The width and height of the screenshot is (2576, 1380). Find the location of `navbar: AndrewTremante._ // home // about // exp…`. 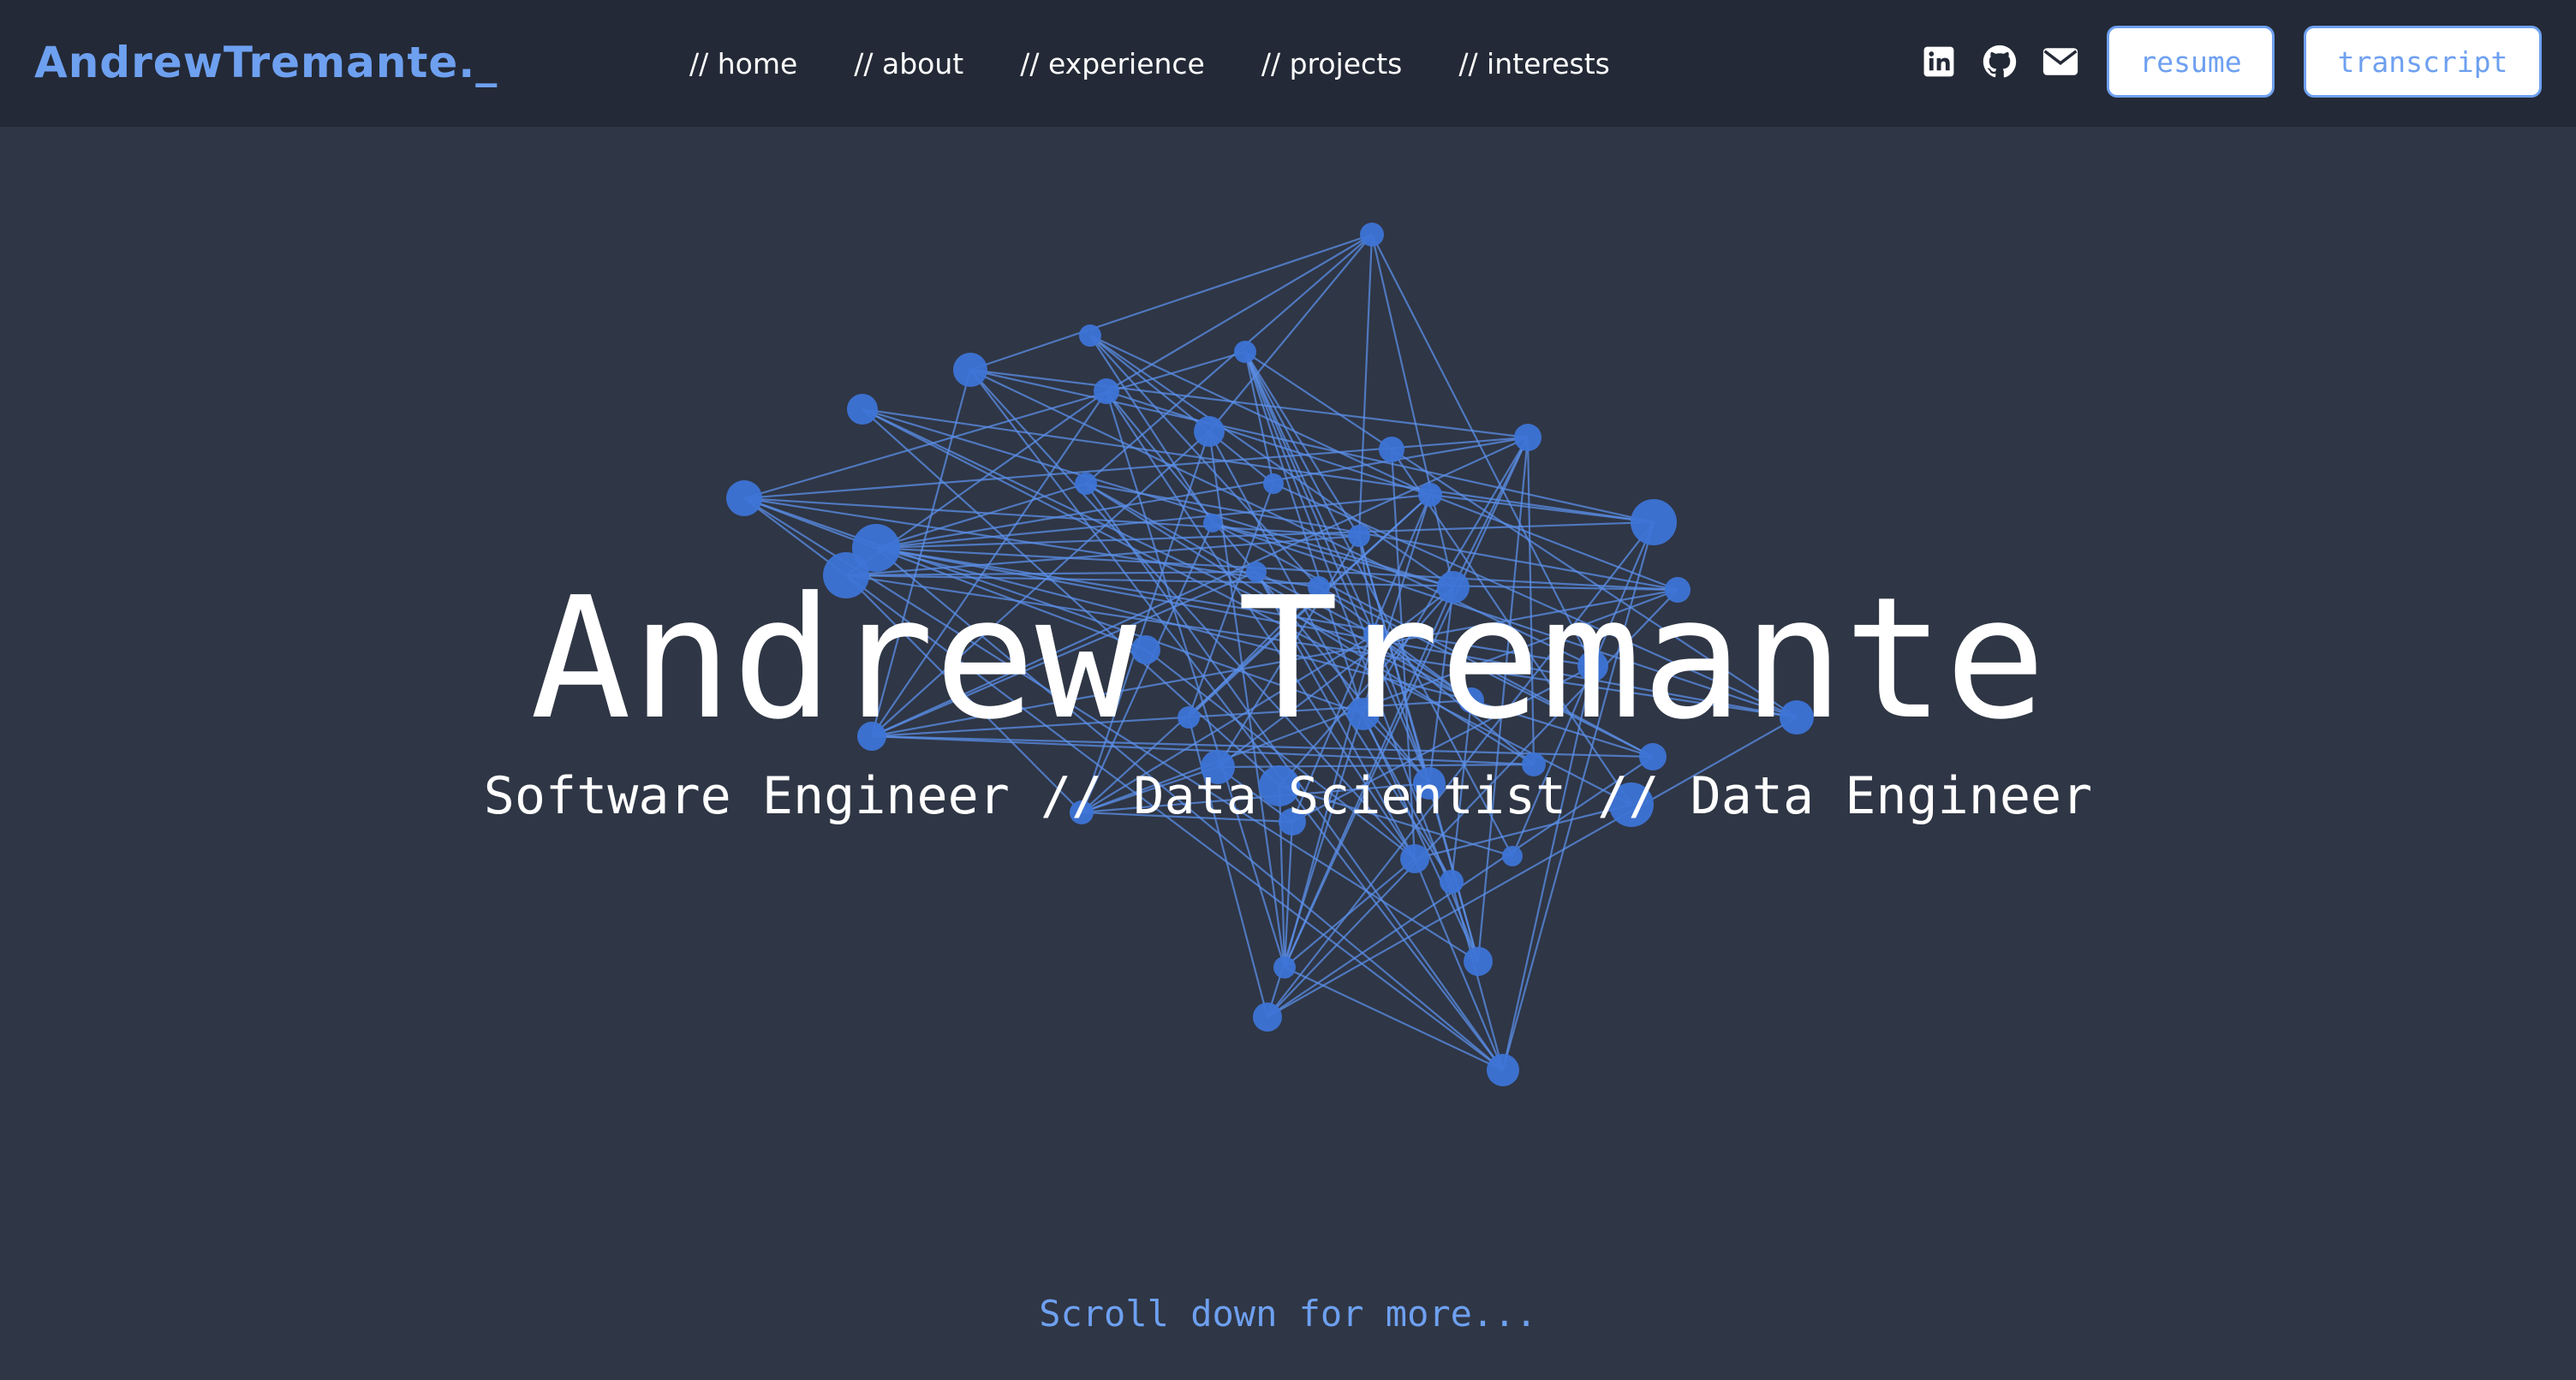

navbar: AndrewTremante._ // home // about // exp… is located at coordinates (1288, 63).